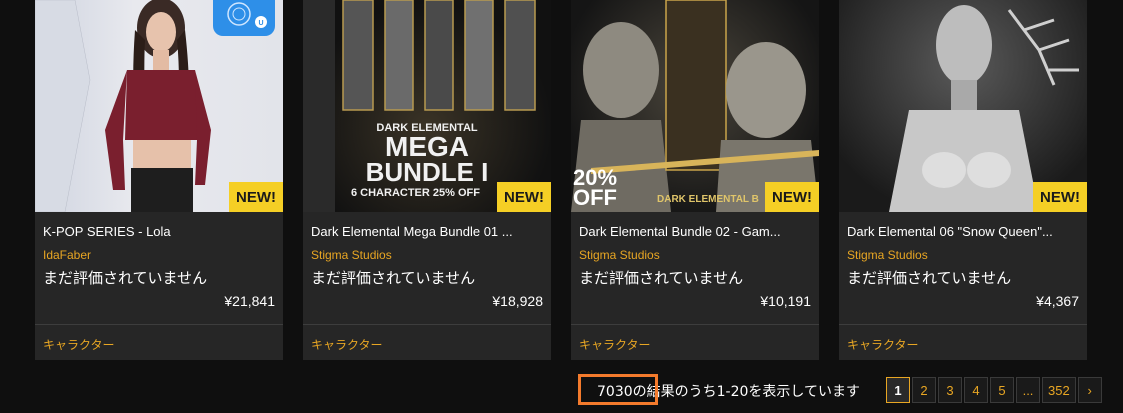  I want to click on product-price: ¥18,928, so click(517, 301).